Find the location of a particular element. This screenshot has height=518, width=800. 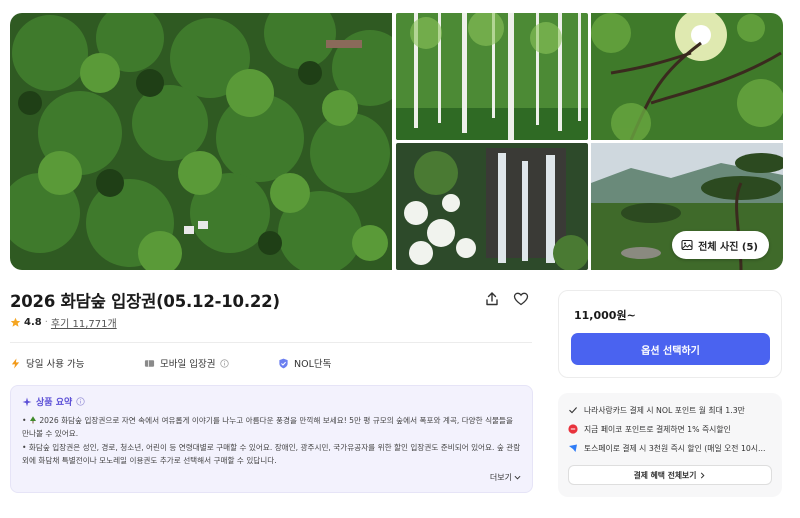

ticket-icon is located at coordinates (149, 363).